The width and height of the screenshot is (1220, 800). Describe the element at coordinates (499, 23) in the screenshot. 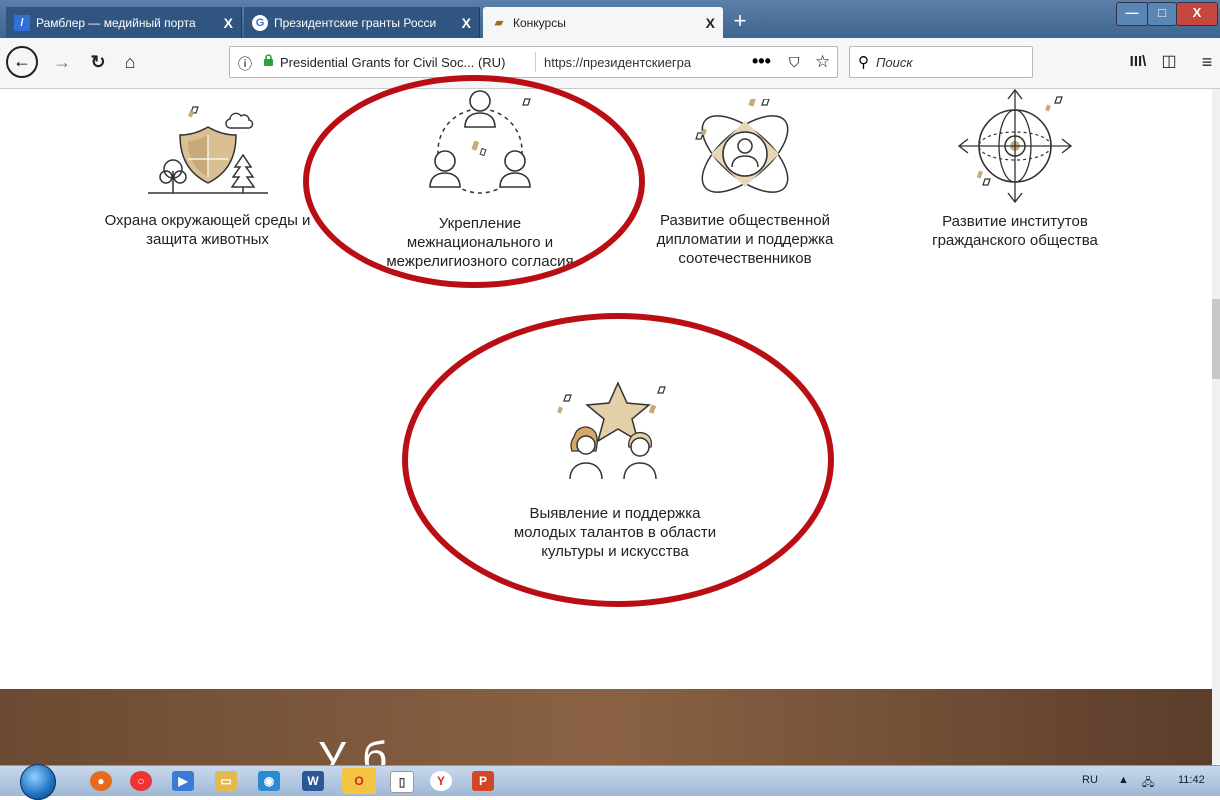

I see `konkursy-favicon-icon: ▰` at that location.